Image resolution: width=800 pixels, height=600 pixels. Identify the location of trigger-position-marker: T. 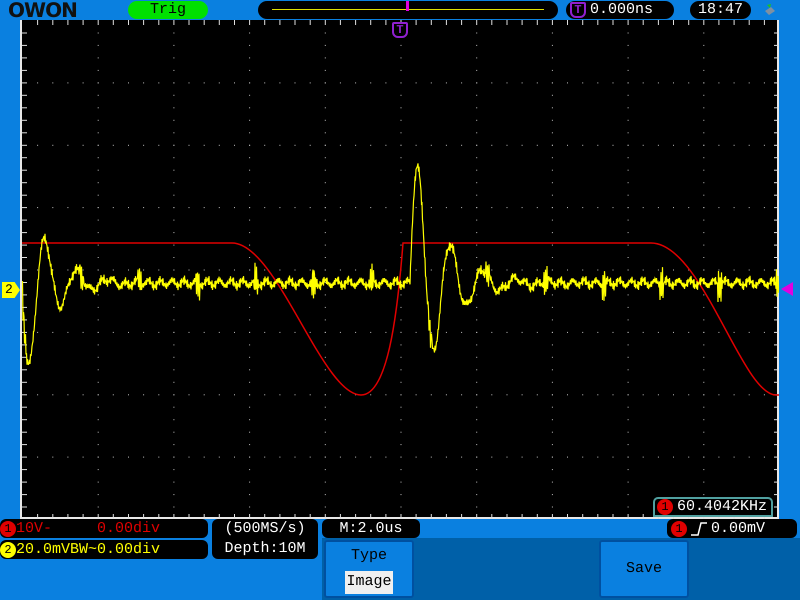
(400, 30).